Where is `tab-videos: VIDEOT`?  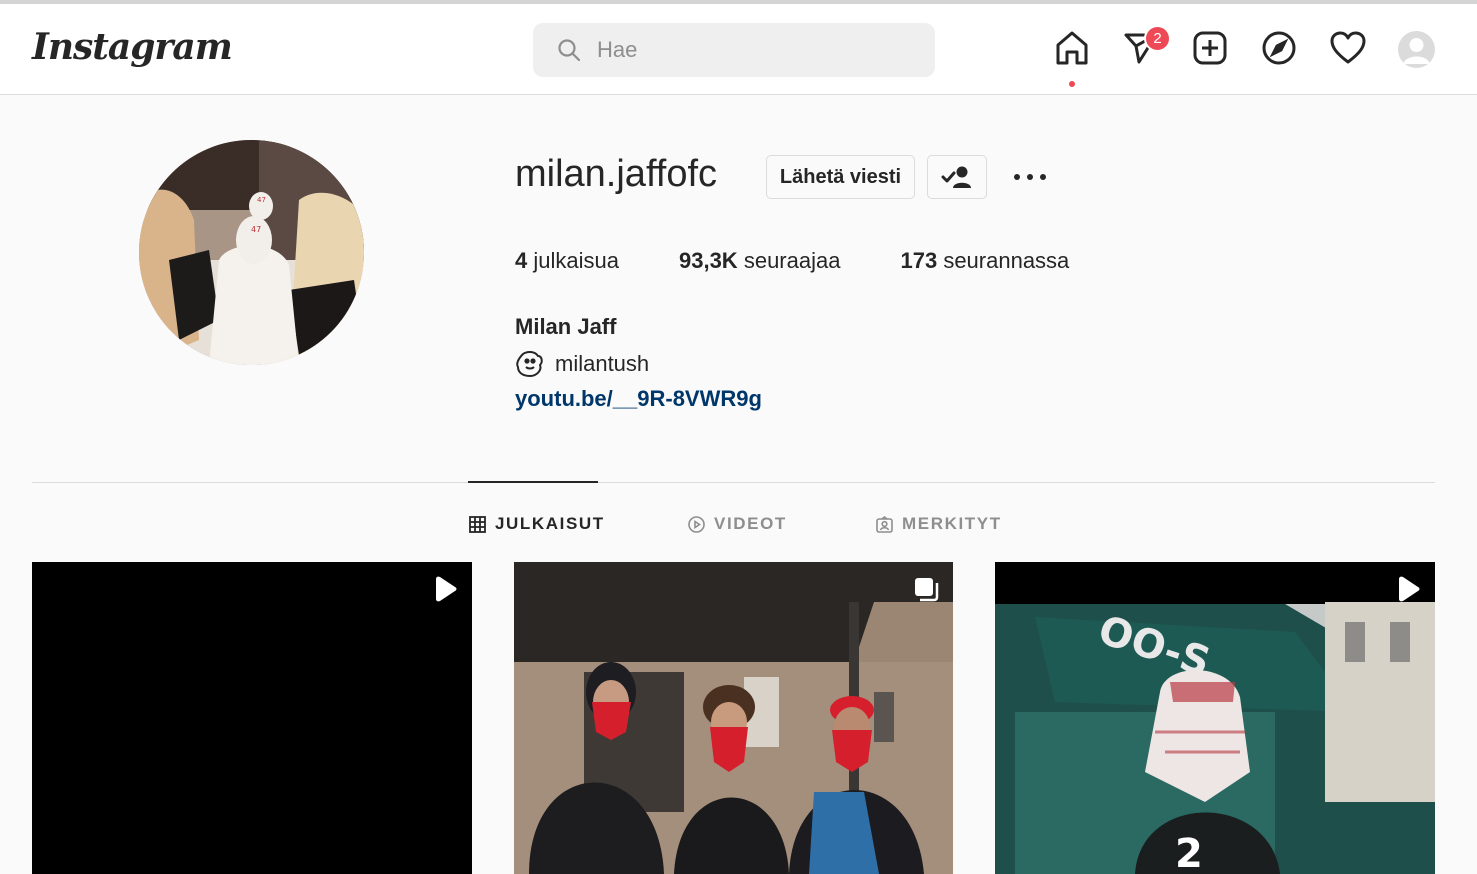
tab-videos: VIDEOT is located at coordinates (737, 524).